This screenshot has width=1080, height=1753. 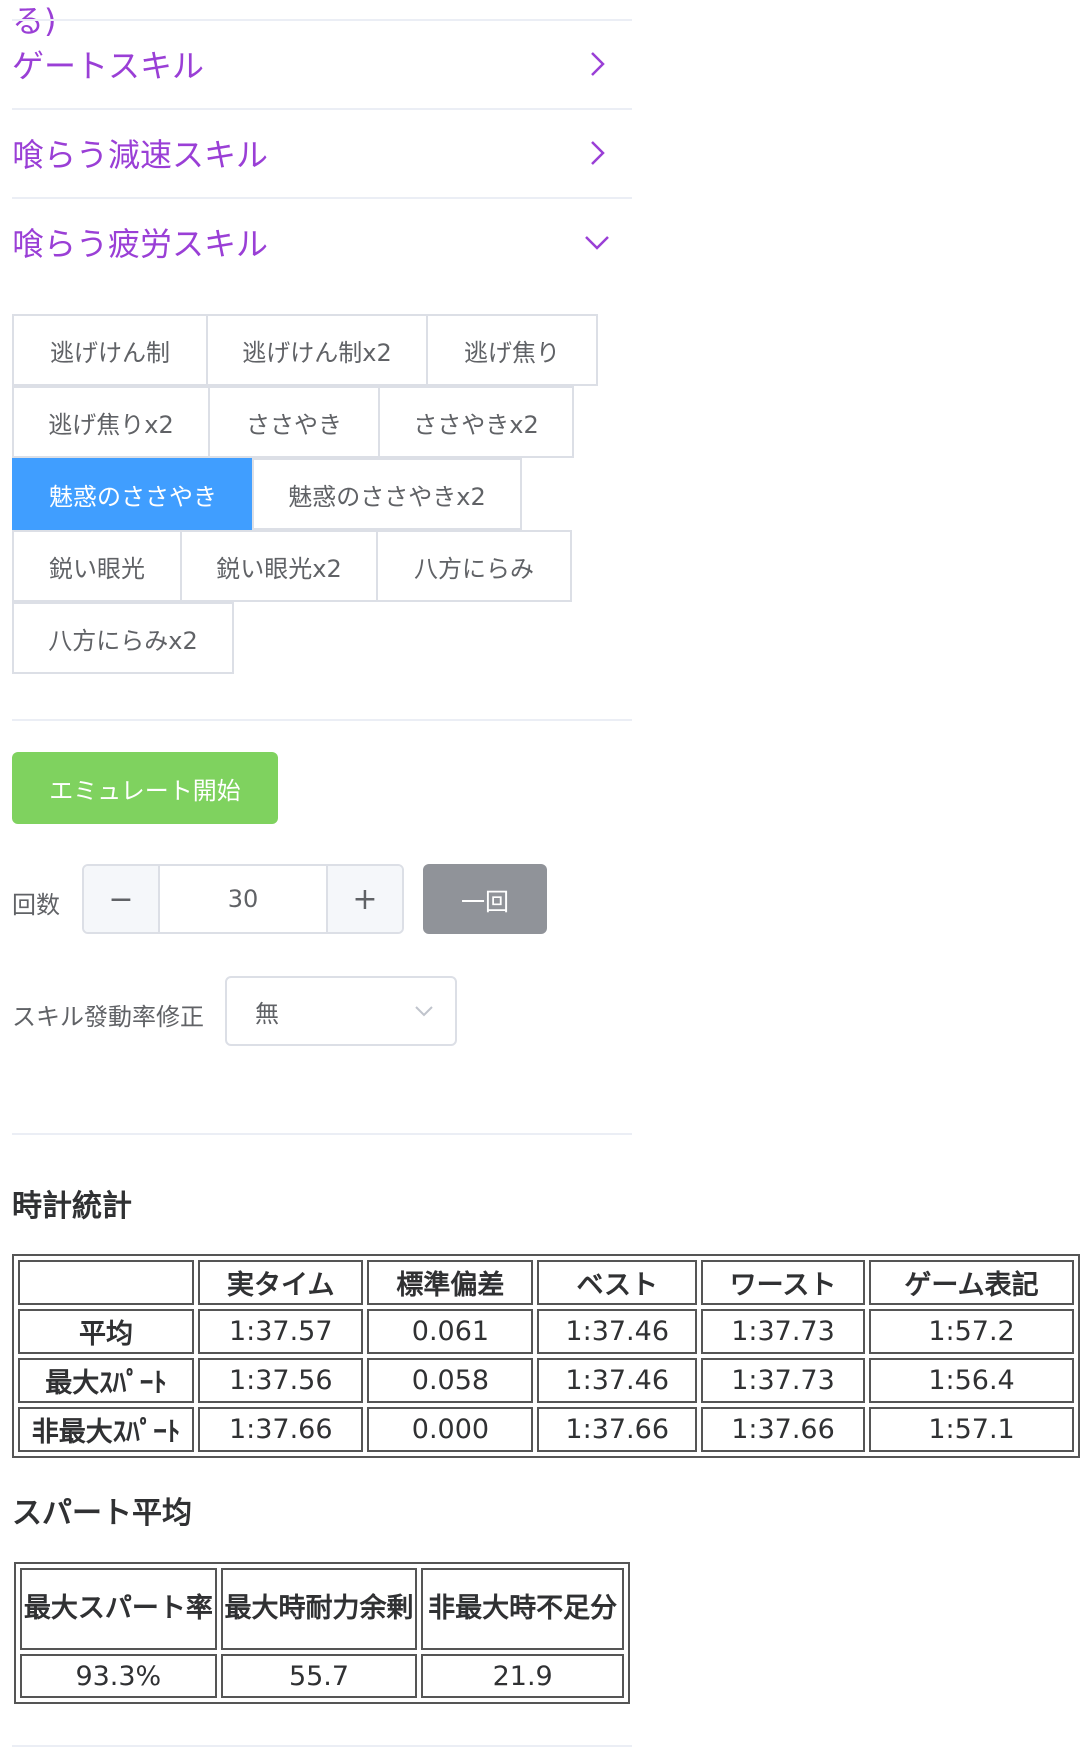 What do you see at coordinates (111, 422) in the screenshot?
I see `skill-chip: 逃げ焦りx2` at bounding box center [111, 422].